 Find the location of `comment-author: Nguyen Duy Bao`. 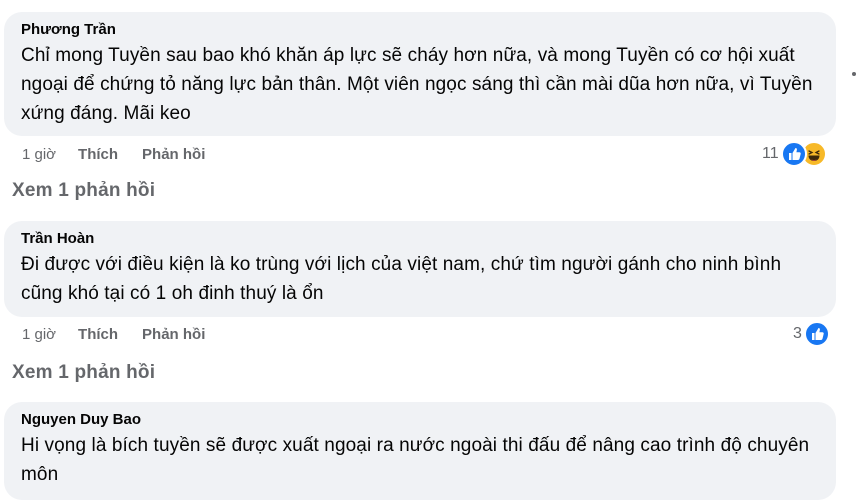

comment-author: Nguyen Duy Bao is located at coordinates (421, 420).